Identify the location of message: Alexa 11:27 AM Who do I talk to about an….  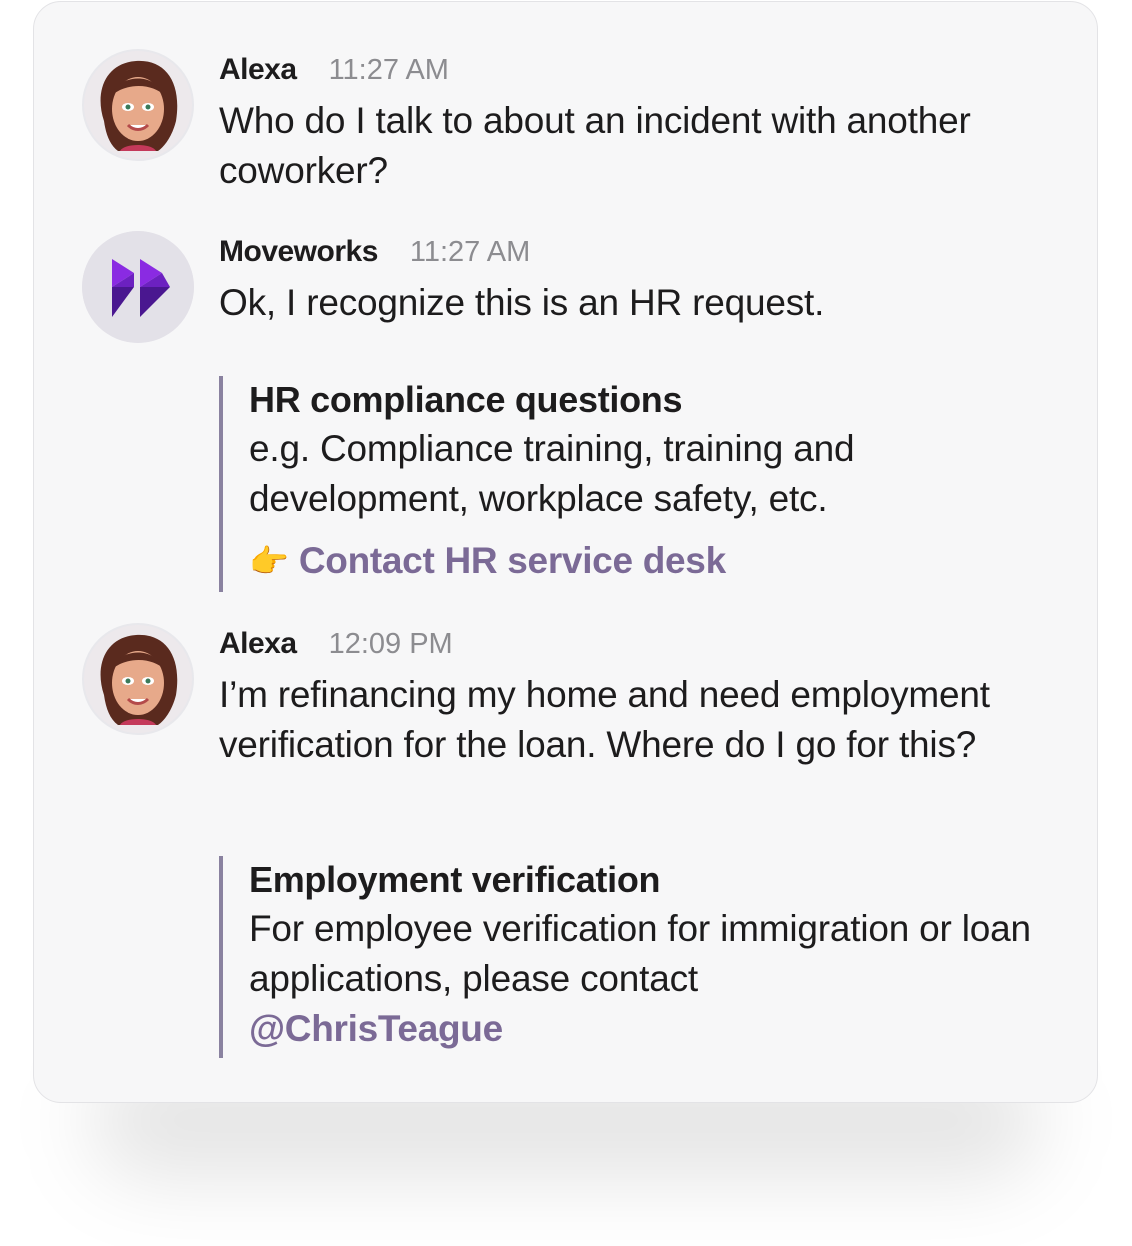
(569, 129).